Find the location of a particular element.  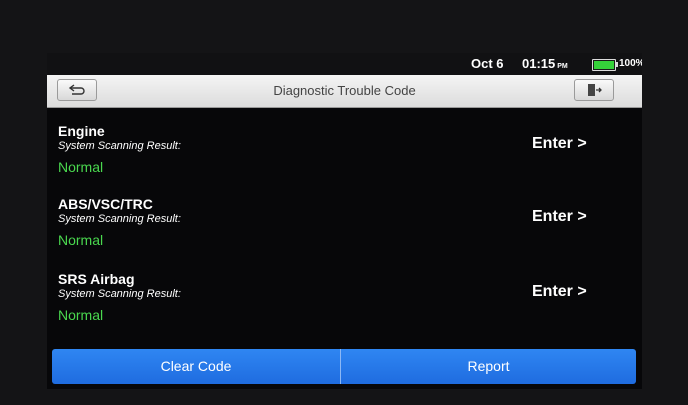

system-name: SRS Airbag is located at coordinates (96, 279).